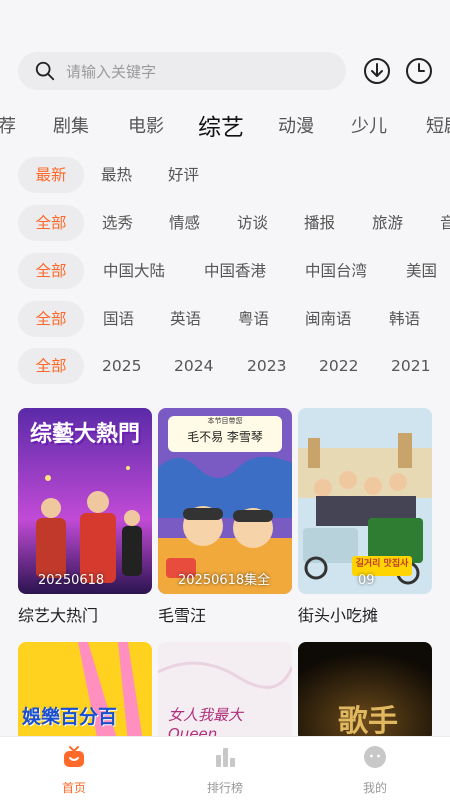  Describe the element at coordinates (252, 223) in the screenshot. I see `filter-chip-genre-interview: 访谈` at that location.